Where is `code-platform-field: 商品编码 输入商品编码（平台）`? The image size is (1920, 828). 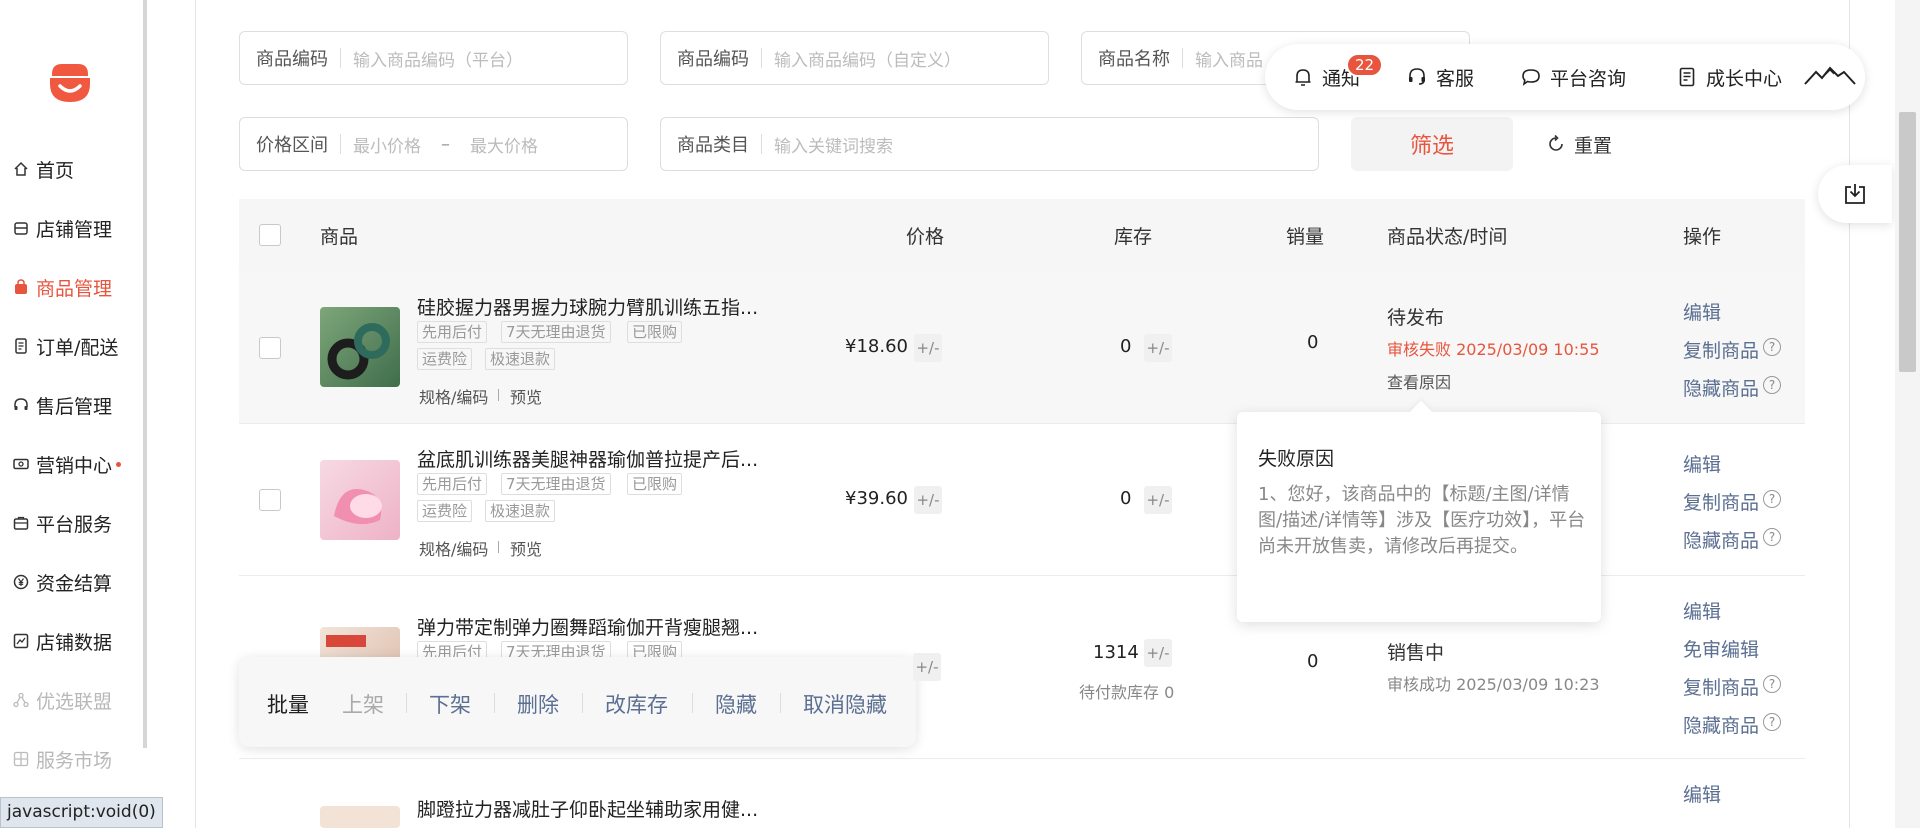 code-platform-field: 商品编码 输入商品编码（平台） is located at coordinates (433, 58).